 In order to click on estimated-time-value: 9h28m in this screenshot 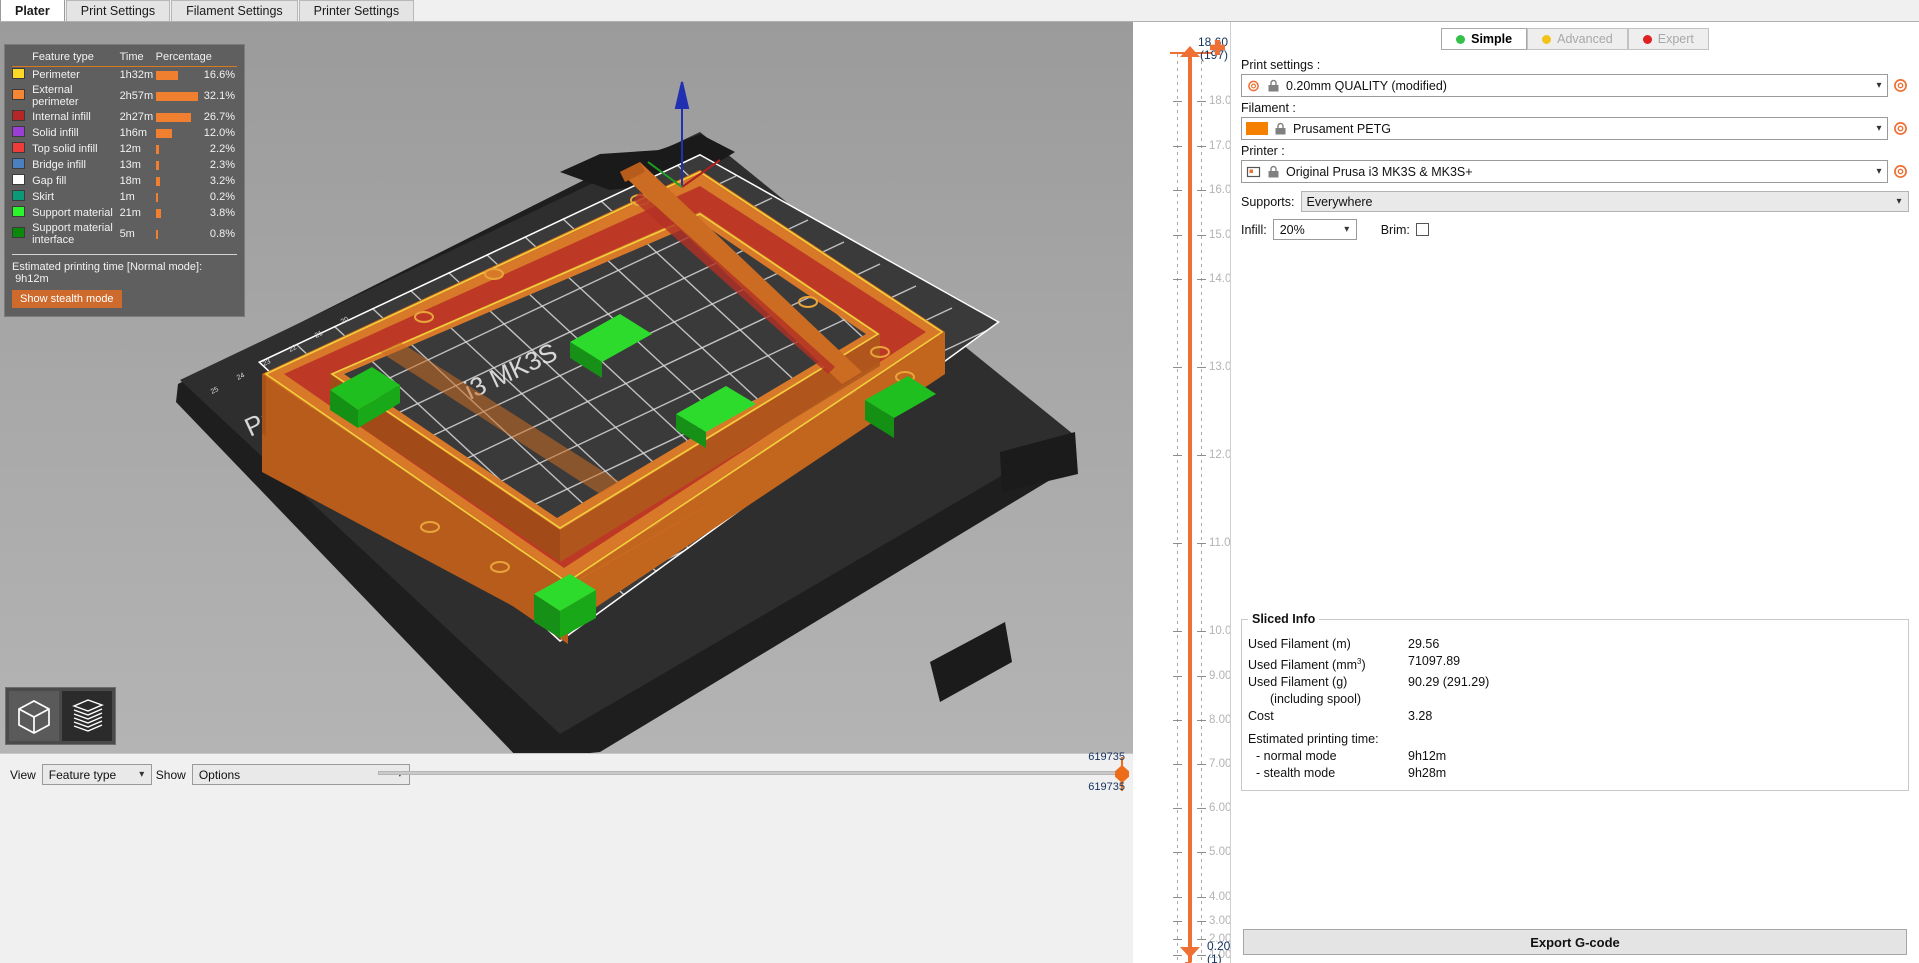, I will do `click(1427, 773)`.